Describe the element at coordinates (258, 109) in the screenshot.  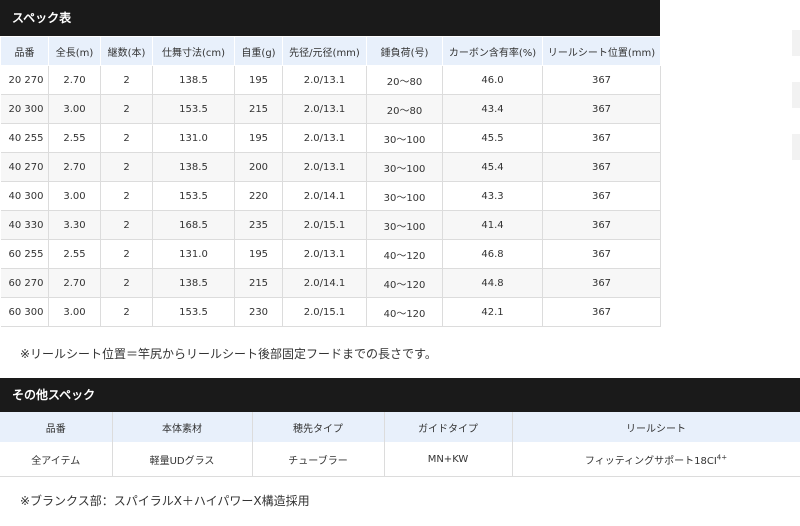
I see `table-cell: 215` at that location.